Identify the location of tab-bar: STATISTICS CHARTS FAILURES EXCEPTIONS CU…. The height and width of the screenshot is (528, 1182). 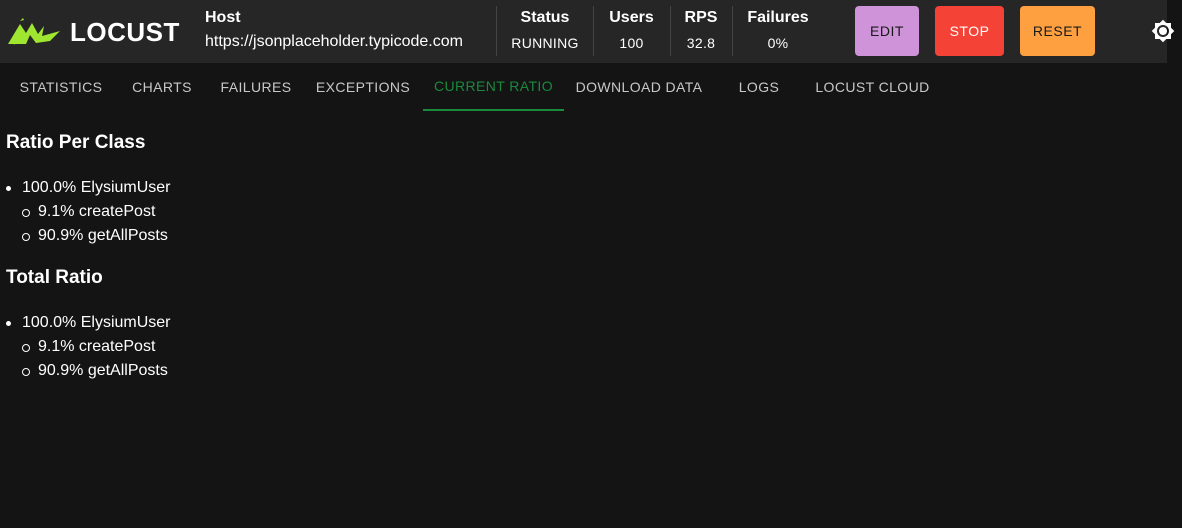
(591, 87).